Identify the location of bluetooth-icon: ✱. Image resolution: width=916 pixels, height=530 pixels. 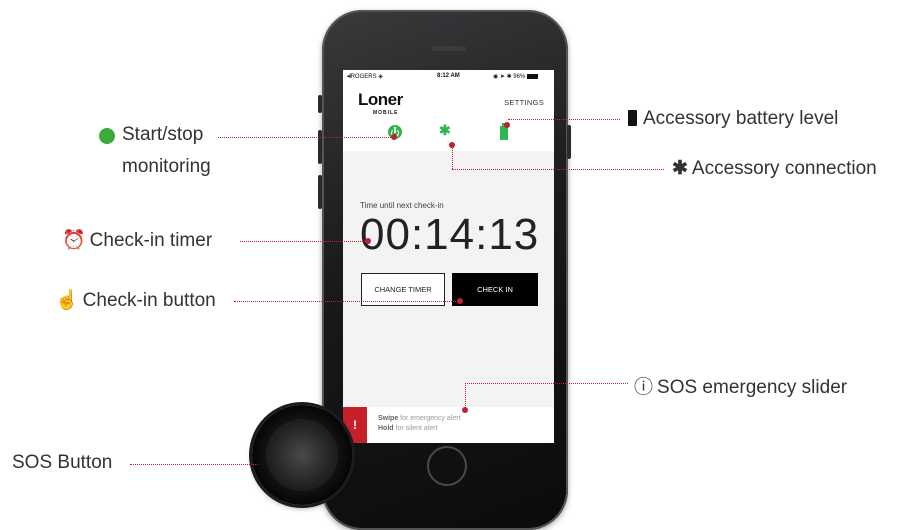
(445, 130).